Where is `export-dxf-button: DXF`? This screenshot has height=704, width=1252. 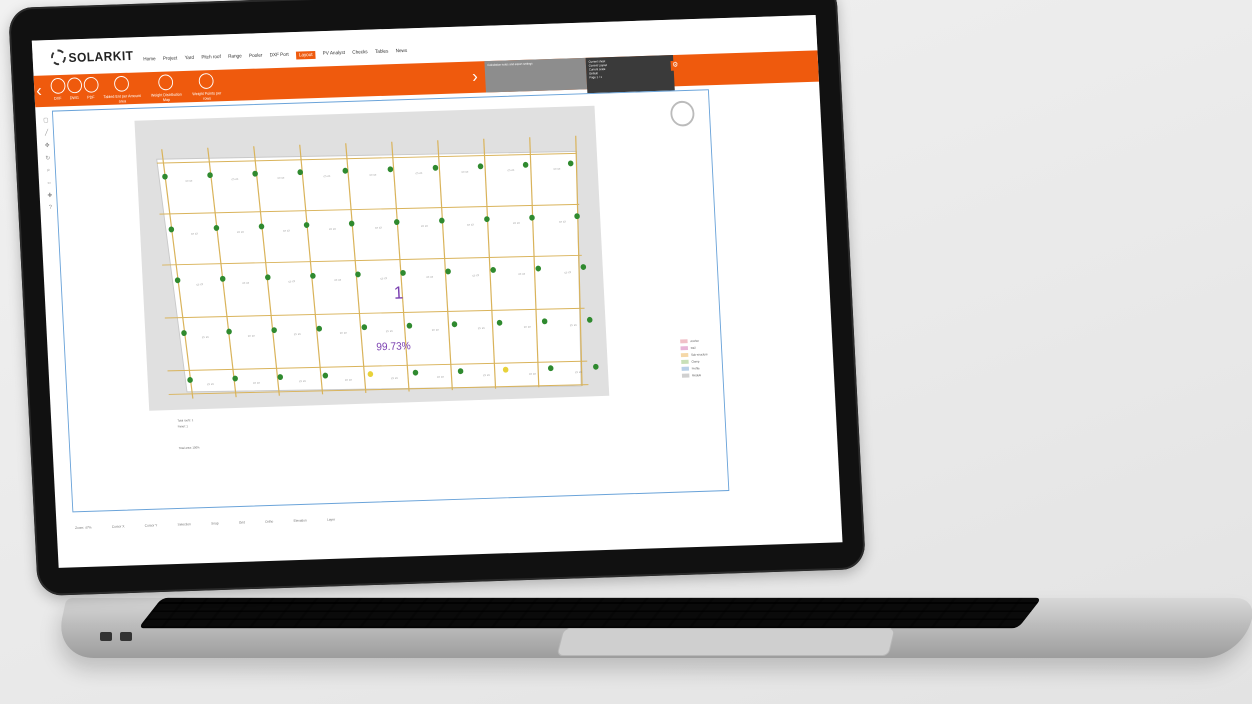 export-dxf-button: DXF is located at coordinates (58, 89).